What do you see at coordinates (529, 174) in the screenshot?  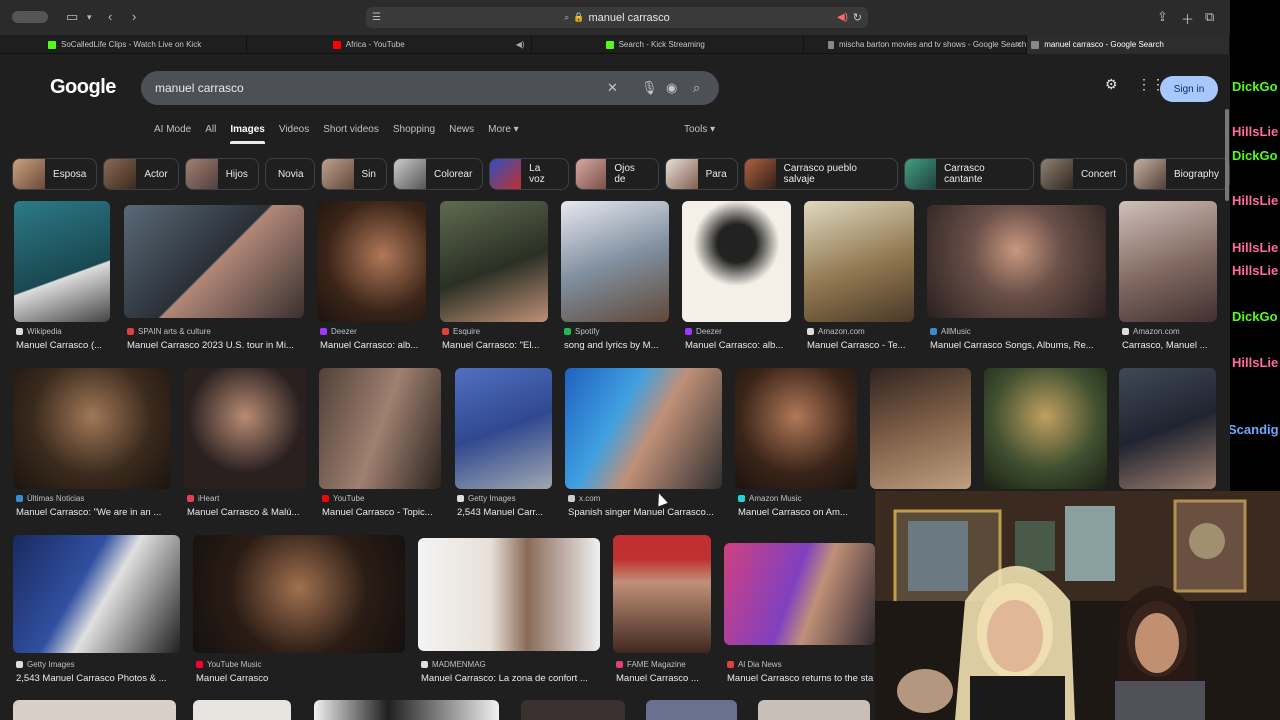 I see `chip-la-voz: La voz` at bounding box center [529, 174].